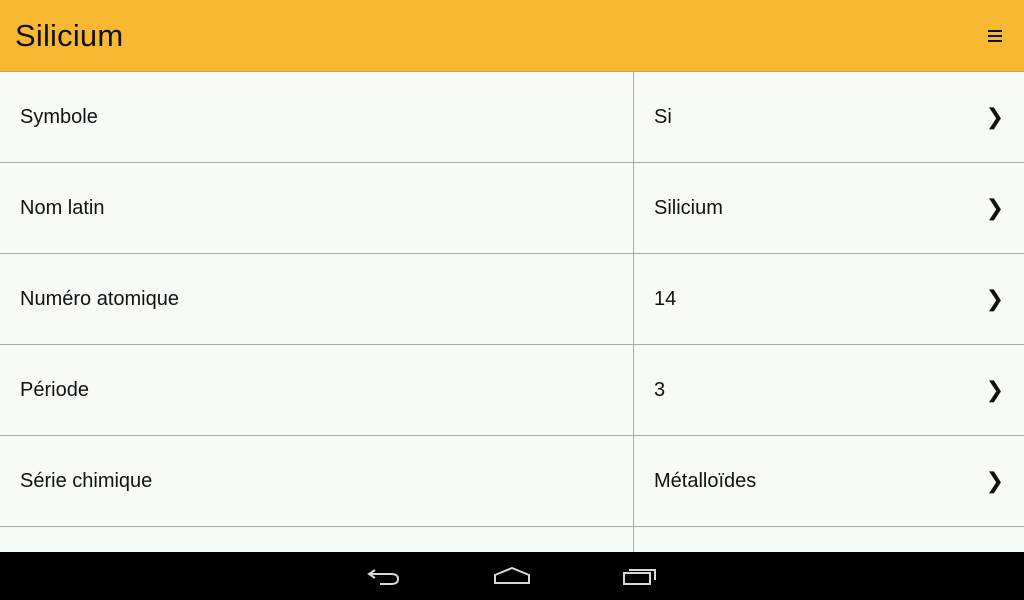  What do you see at coordinates (829, 390) in the screenshot?
I see `property-value-cell: 3 ❯` at bounding box center [829, 390].